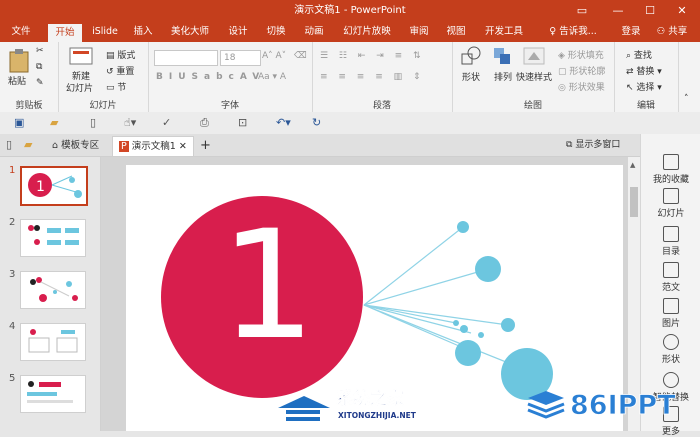 This screenshot has width=700, height=437. Describe the element at coordinates (320, 145) in the screenshot. I see `document-tabs: ▯ ▰ ⌂ 模板专区 P 演示文稿1 ✕ + ⧉ 显示多窗口` at that location.